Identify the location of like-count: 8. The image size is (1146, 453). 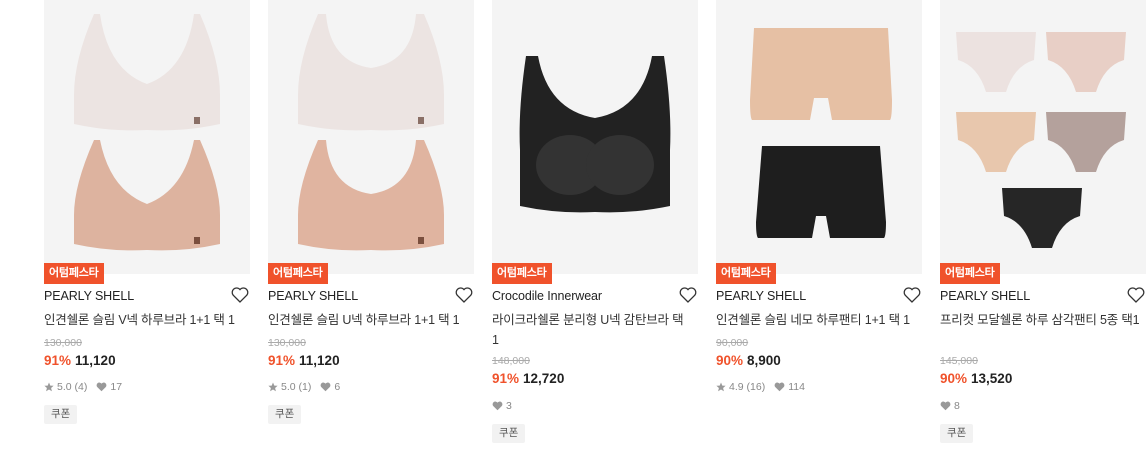
(957, 406).